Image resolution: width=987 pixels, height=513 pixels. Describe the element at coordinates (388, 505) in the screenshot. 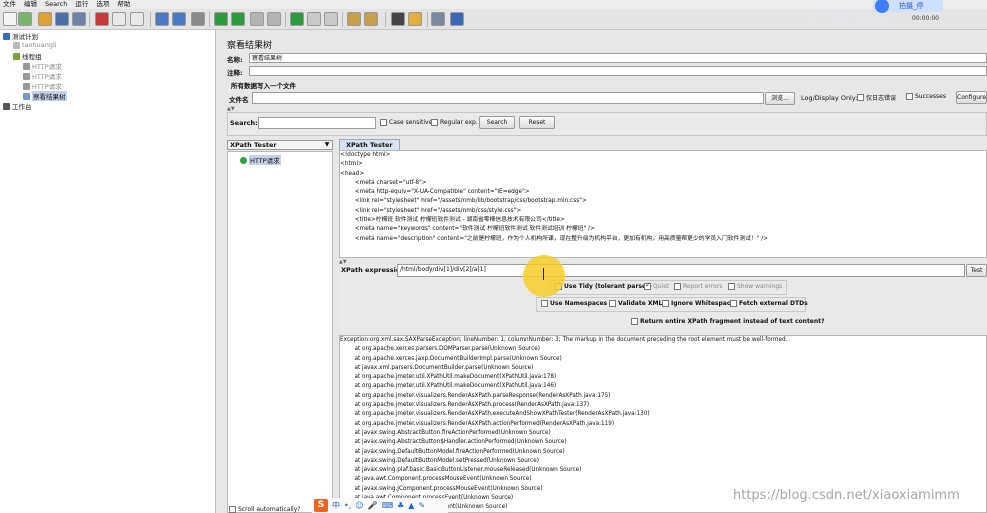

I see `keyboard-icon: ⌨` at that location.